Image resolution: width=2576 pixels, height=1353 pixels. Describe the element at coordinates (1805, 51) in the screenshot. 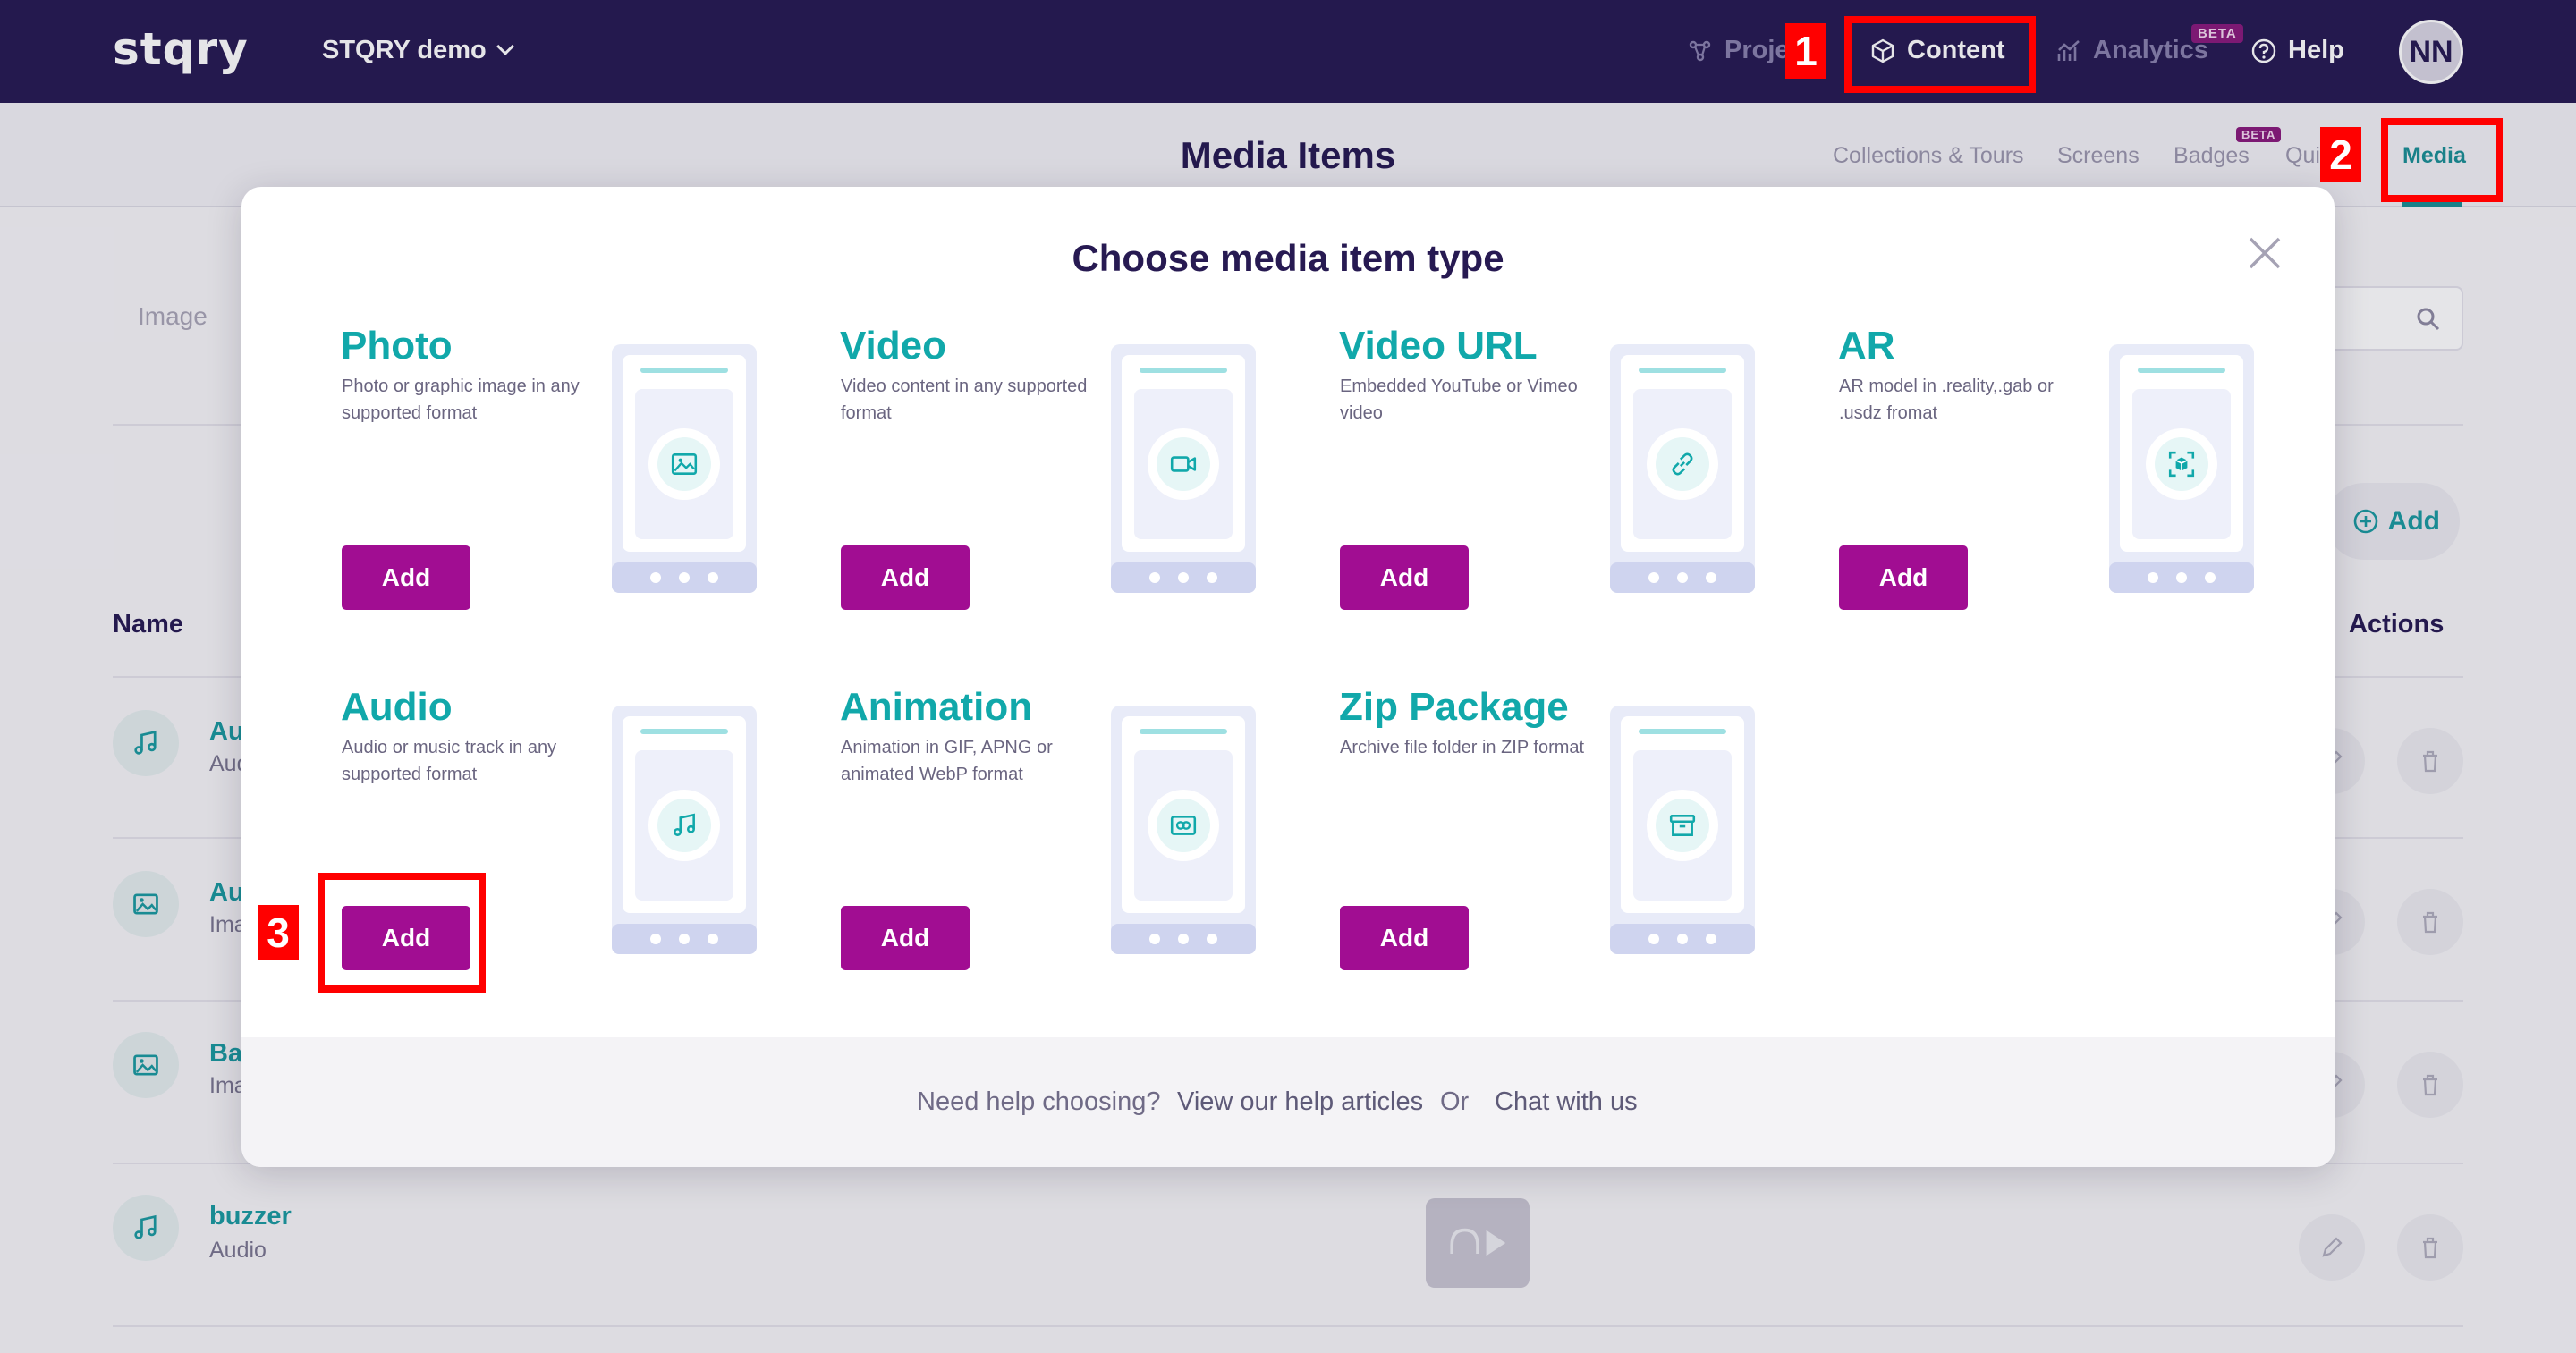

I see `annotation-number-1: 1` at that location.